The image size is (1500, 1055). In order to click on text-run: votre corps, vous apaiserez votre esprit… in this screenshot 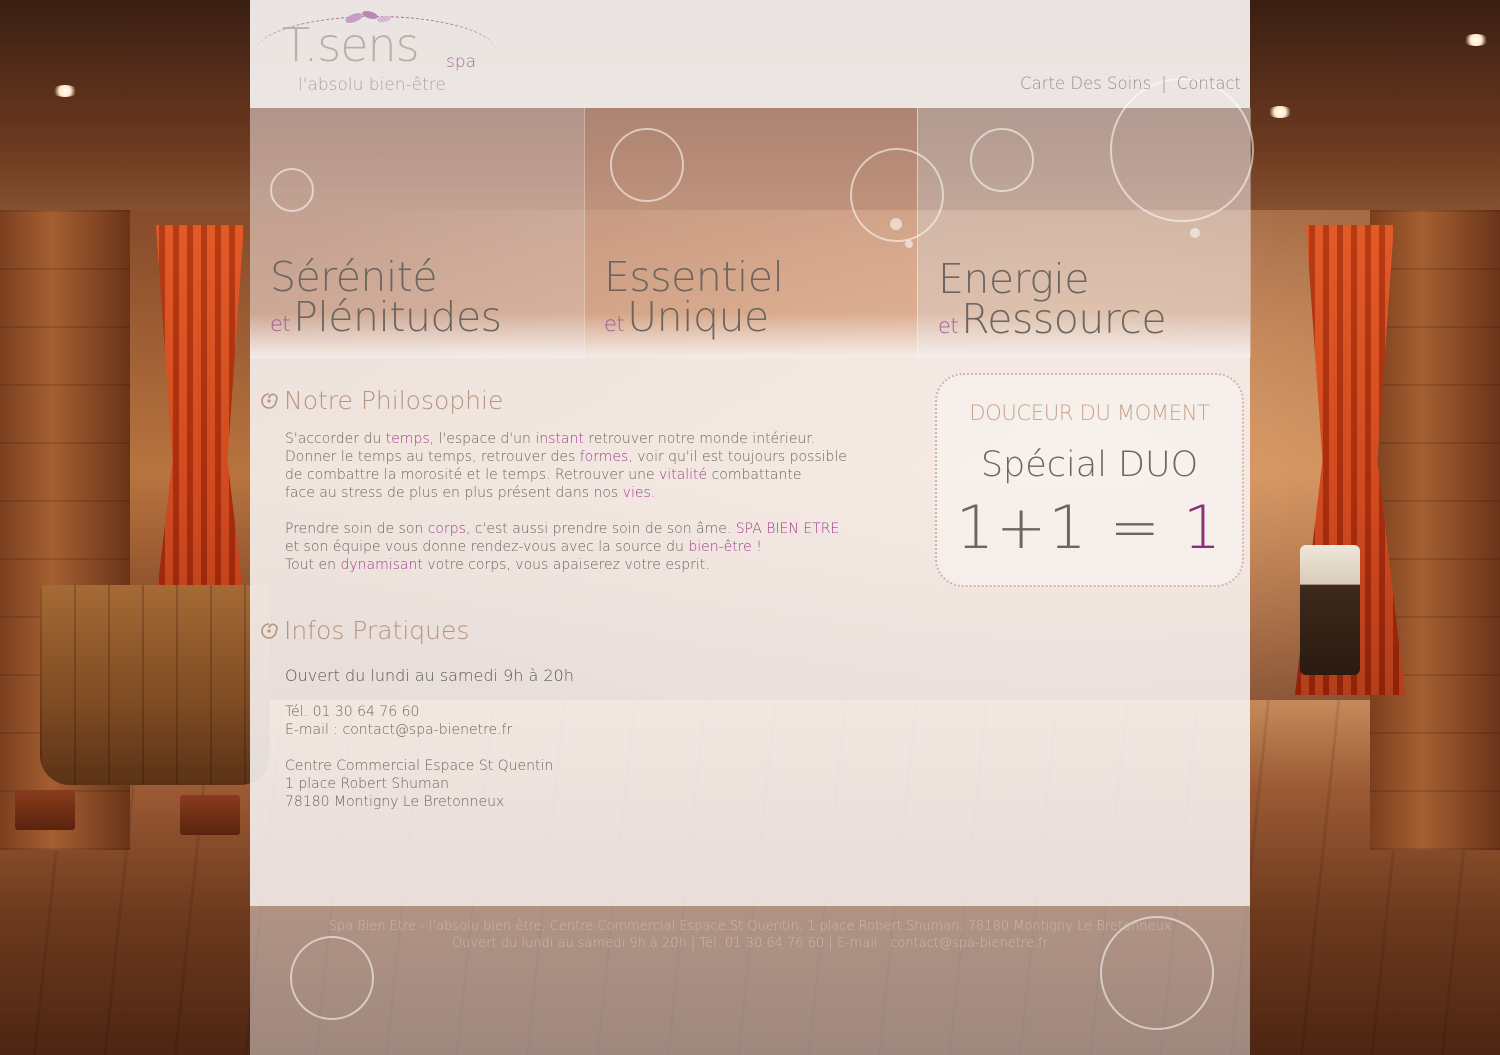, I will do `click(566, 565)`.